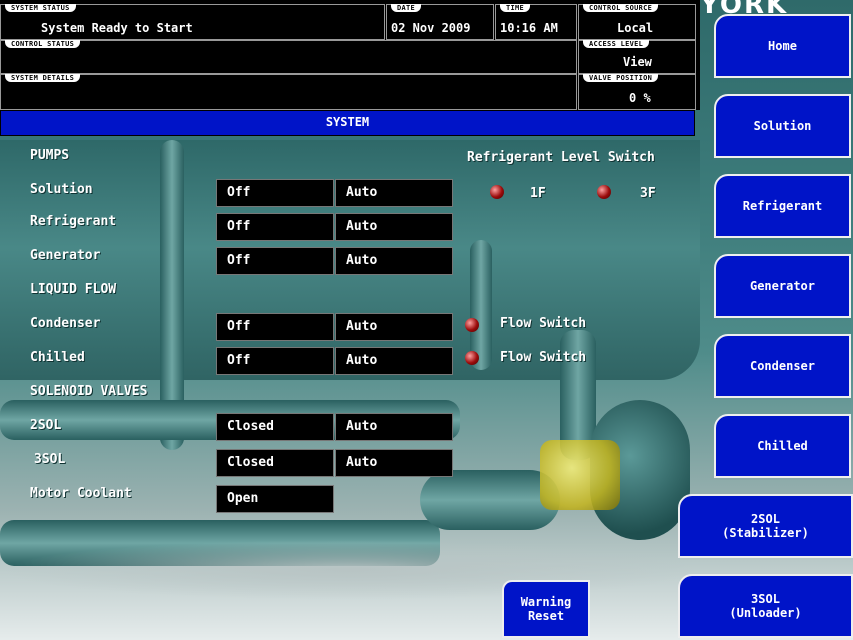 The height and width of the screenshot is (640, 853). Describe the element at coordinates (275, 227) in the screenshot. I see `pump-refrigerant-state: Off` at that location.